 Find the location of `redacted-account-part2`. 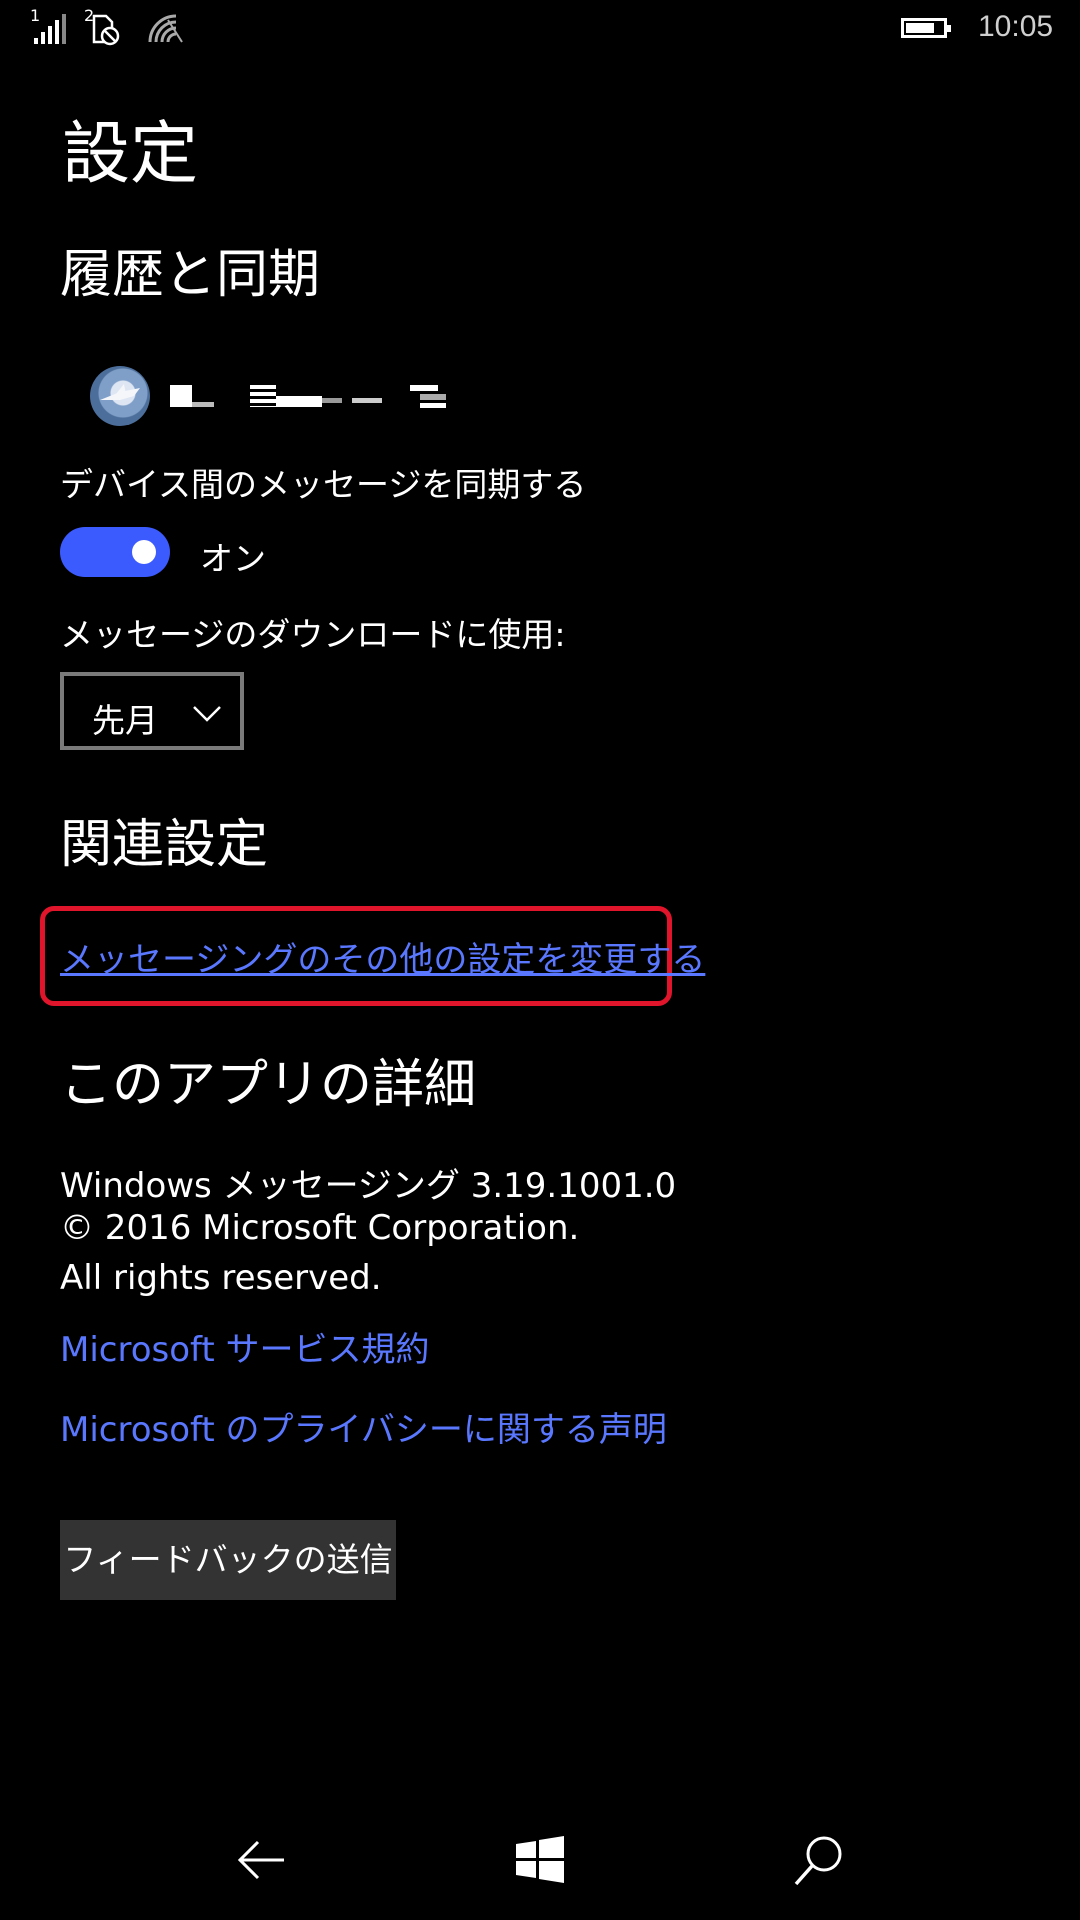

redacted-account-part2 is located at coordinates (332, 400).